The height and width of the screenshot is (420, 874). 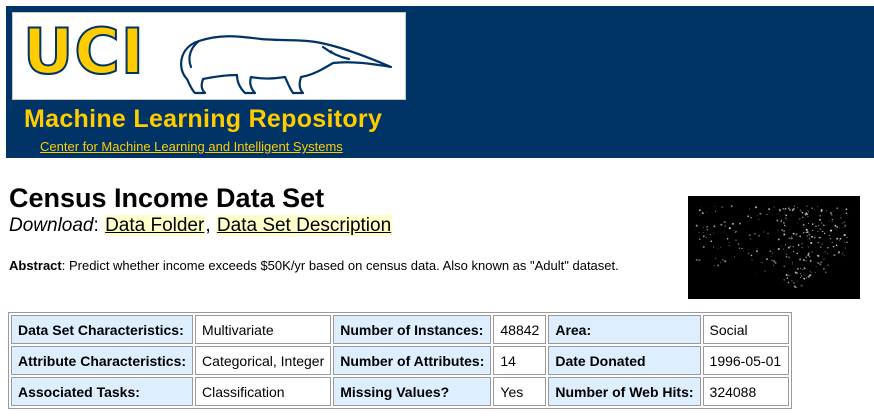 What do you see at coordinates (51, 225) in the screenshot?
I see `download-label: Download` at bounding box center [51, 225].